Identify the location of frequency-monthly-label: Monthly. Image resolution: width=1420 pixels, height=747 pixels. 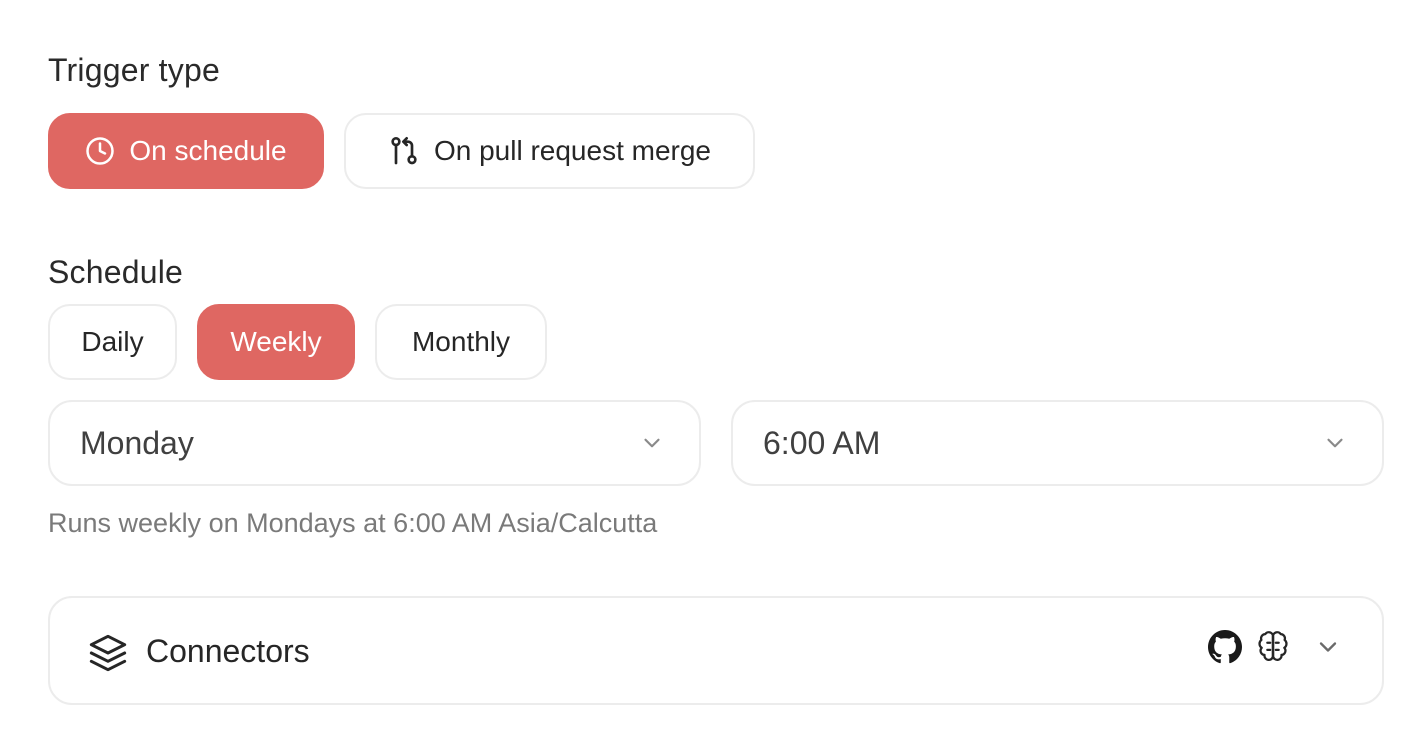
(461, 341).